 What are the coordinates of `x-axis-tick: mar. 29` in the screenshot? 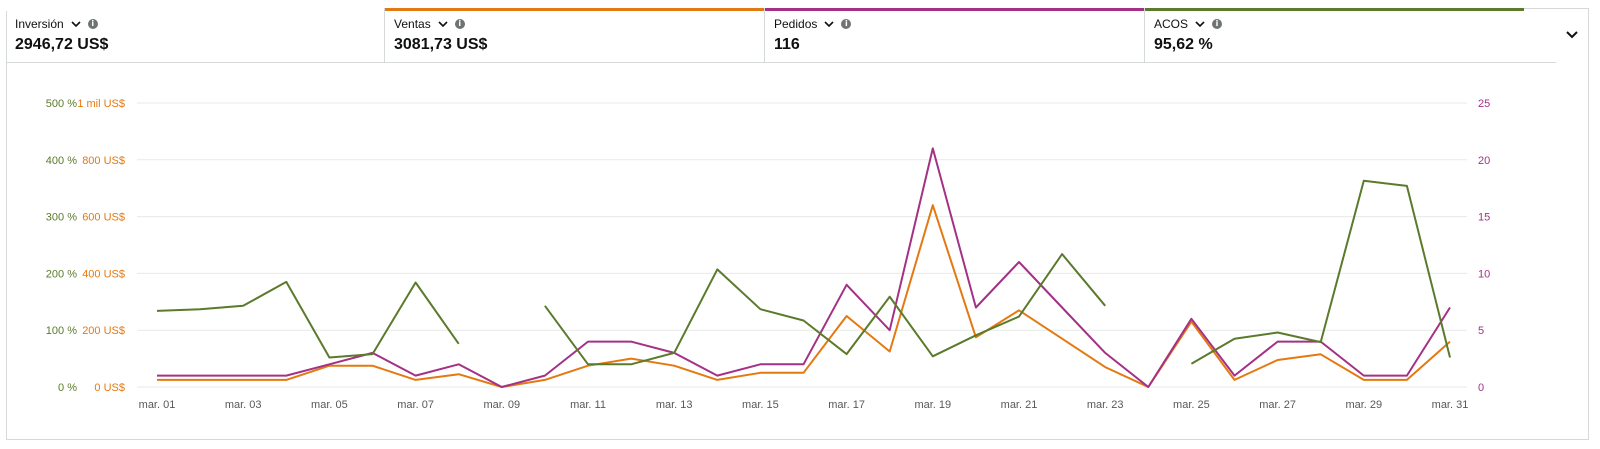 It's located at (1363, 405).